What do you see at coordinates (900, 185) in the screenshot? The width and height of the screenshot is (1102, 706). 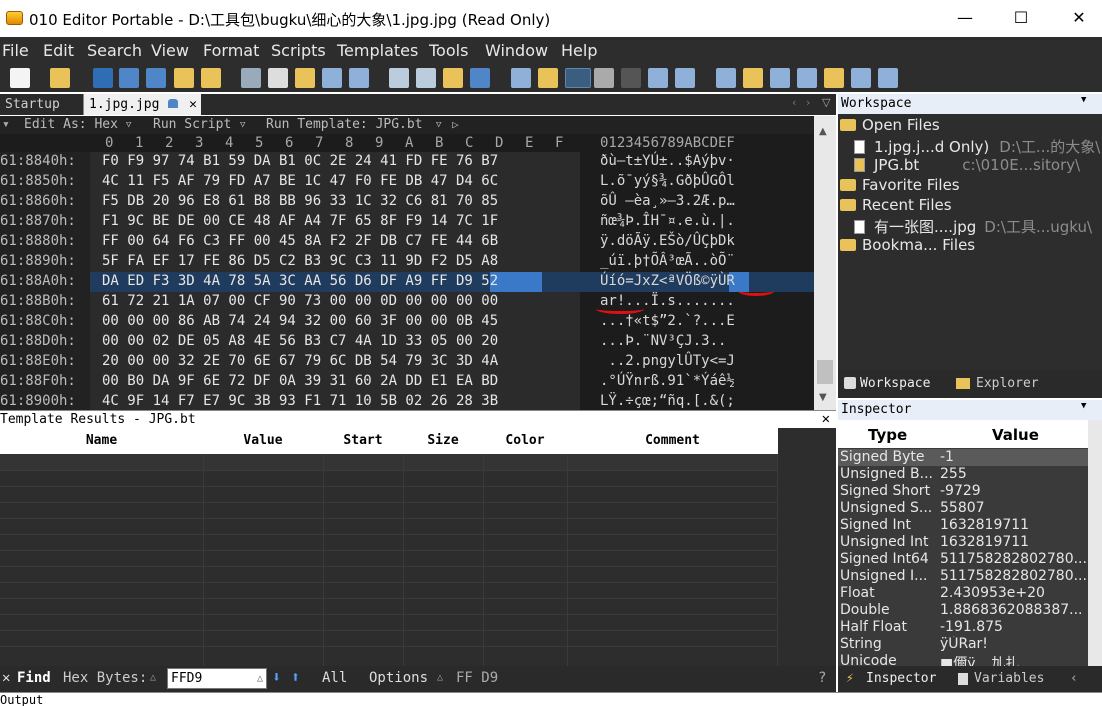 I see `tree-favorite-files: Favorite Files` at bounding box center [900, 185].